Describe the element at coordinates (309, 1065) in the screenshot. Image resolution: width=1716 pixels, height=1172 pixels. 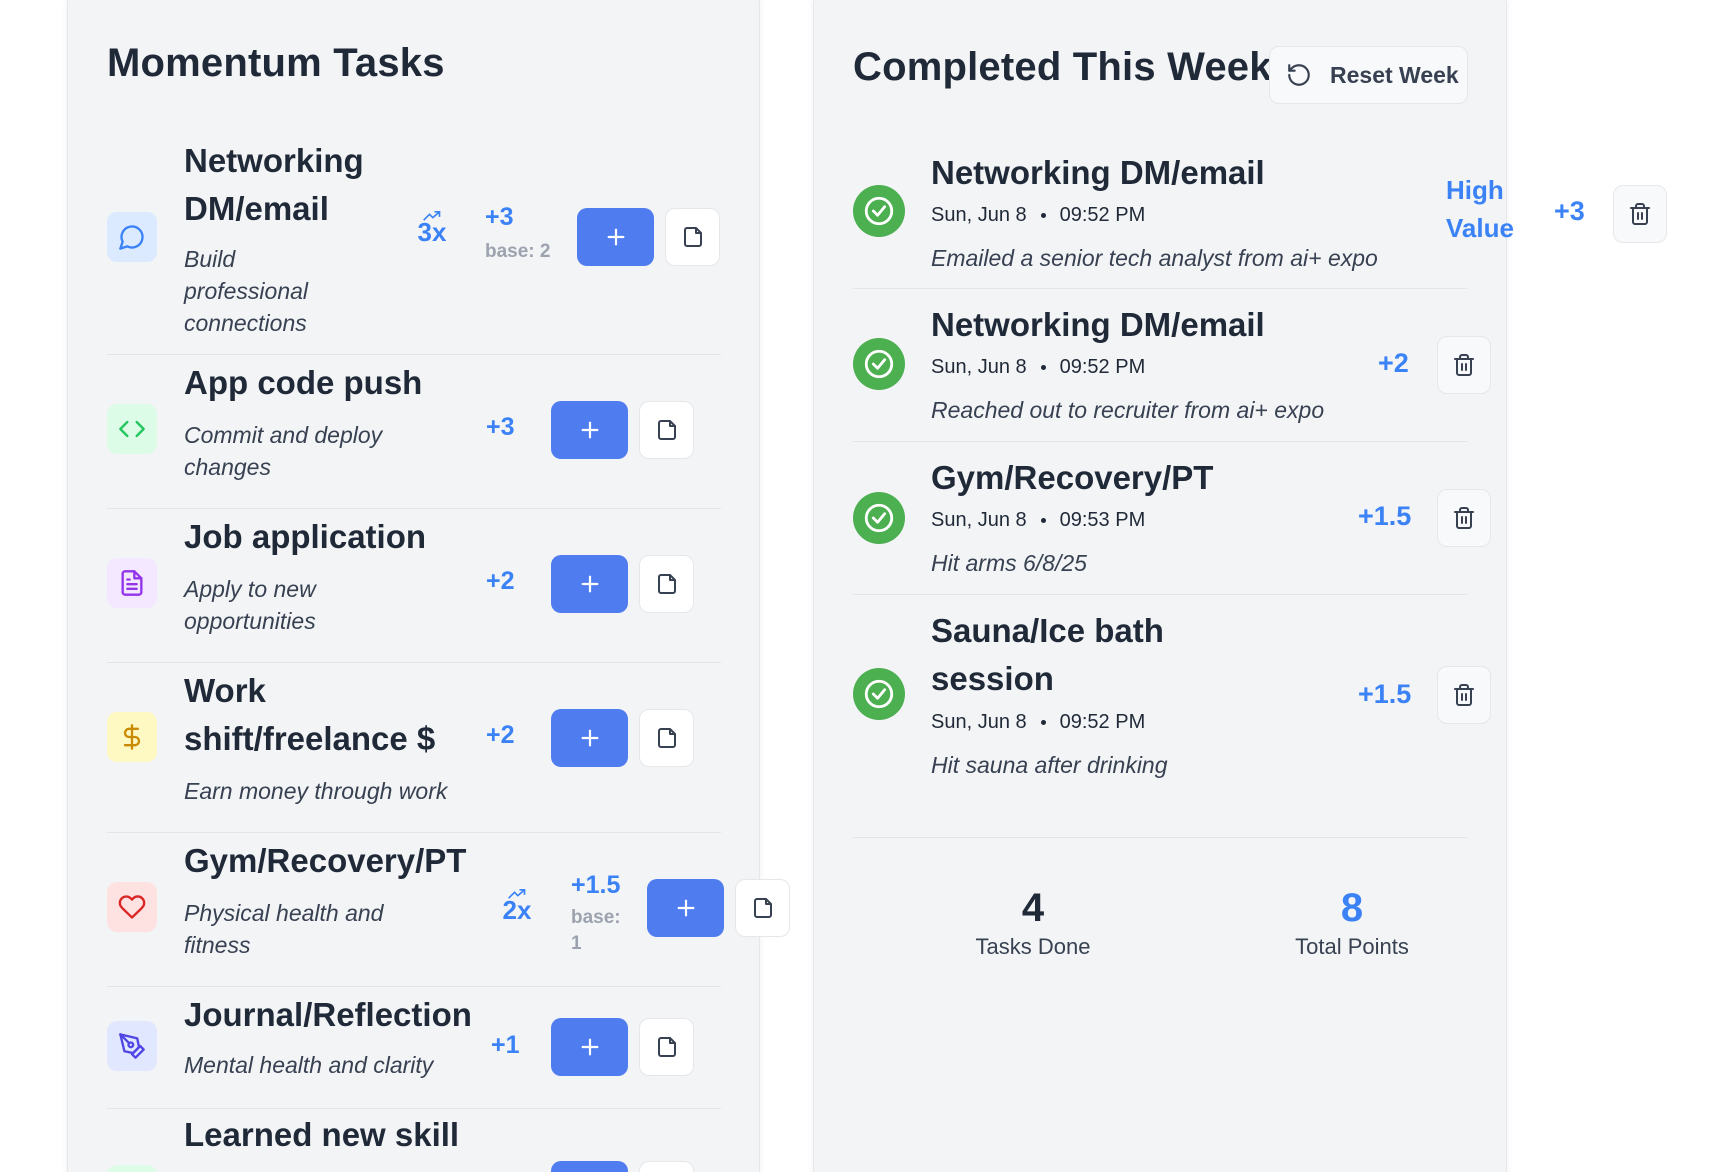
I see `task-description: Mental health and clarity` at that location.